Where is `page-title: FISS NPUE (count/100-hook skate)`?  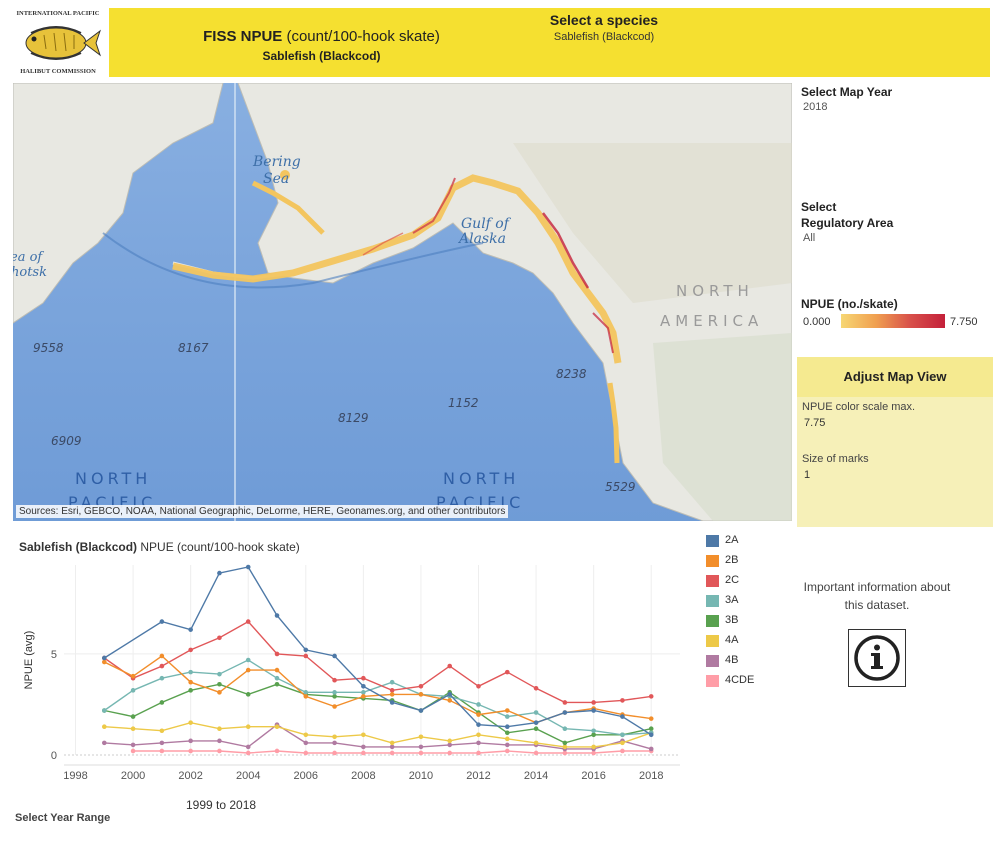 page-title: FISS NPUE (count/100-hook skate) is located at coordinates (321, 36).